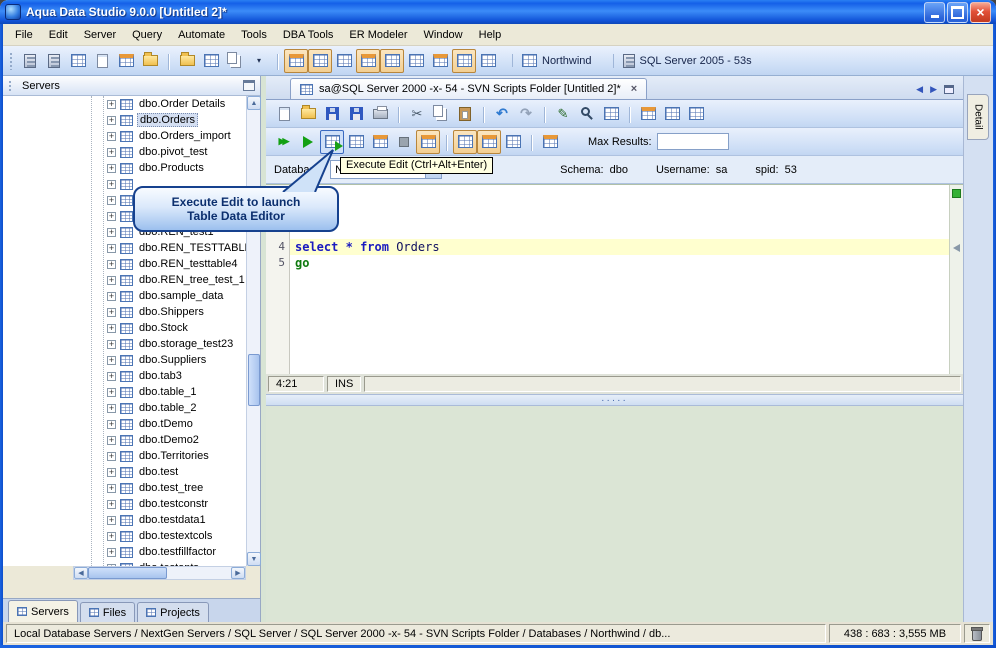 The width and height of the screenshot is (996, 648). I want to click on tree-vertical-scrollbar: ▲ ▼, so click(253, 331).